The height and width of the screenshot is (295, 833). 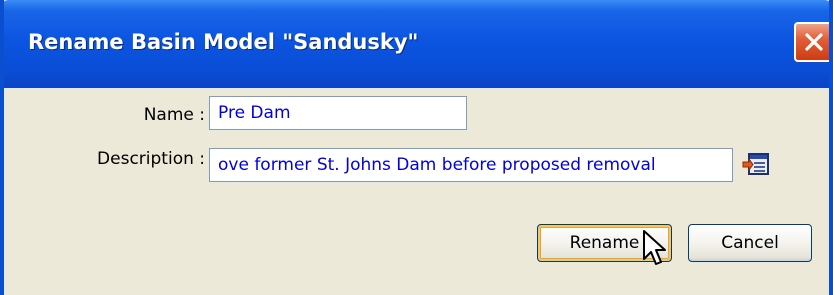 What do you see at coordinates (757, 164) in the screenshot?
I see `description-editor-icon` at bounding box center [757, 164].